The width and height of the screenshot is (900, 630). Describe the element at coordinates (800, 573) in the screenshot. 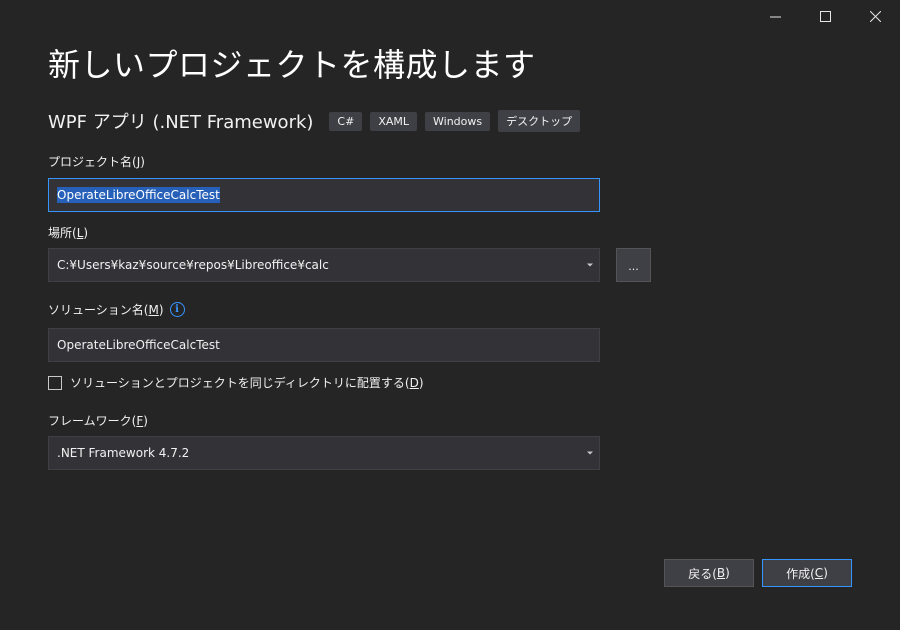

I see `create-button-label: 作成(` at that location.